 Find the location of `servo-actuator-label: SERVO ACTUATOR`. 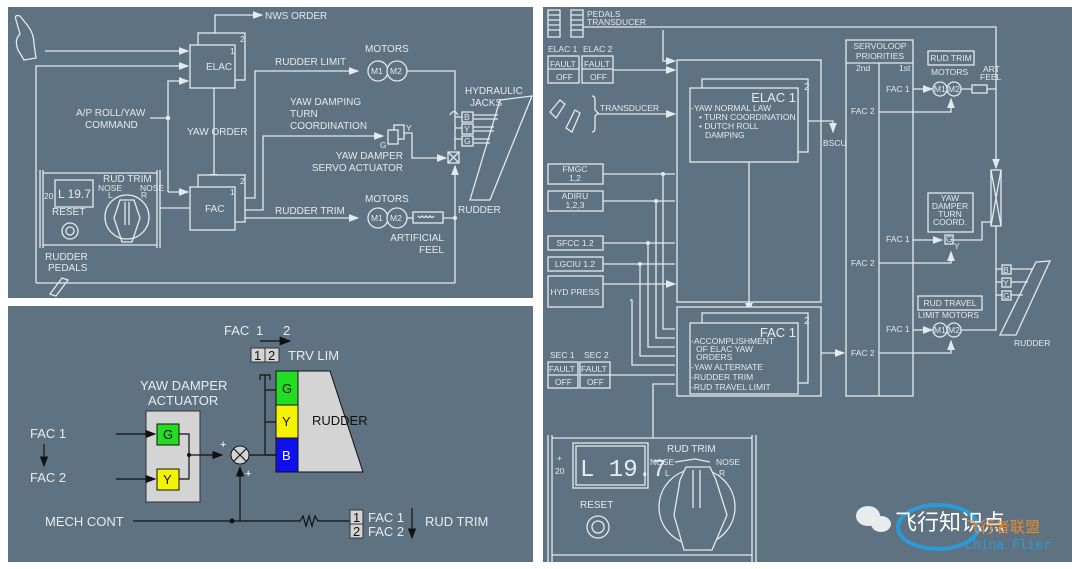

servo-actuator-label: SERVO ACTUATOR is located at coordinates (357, 168).